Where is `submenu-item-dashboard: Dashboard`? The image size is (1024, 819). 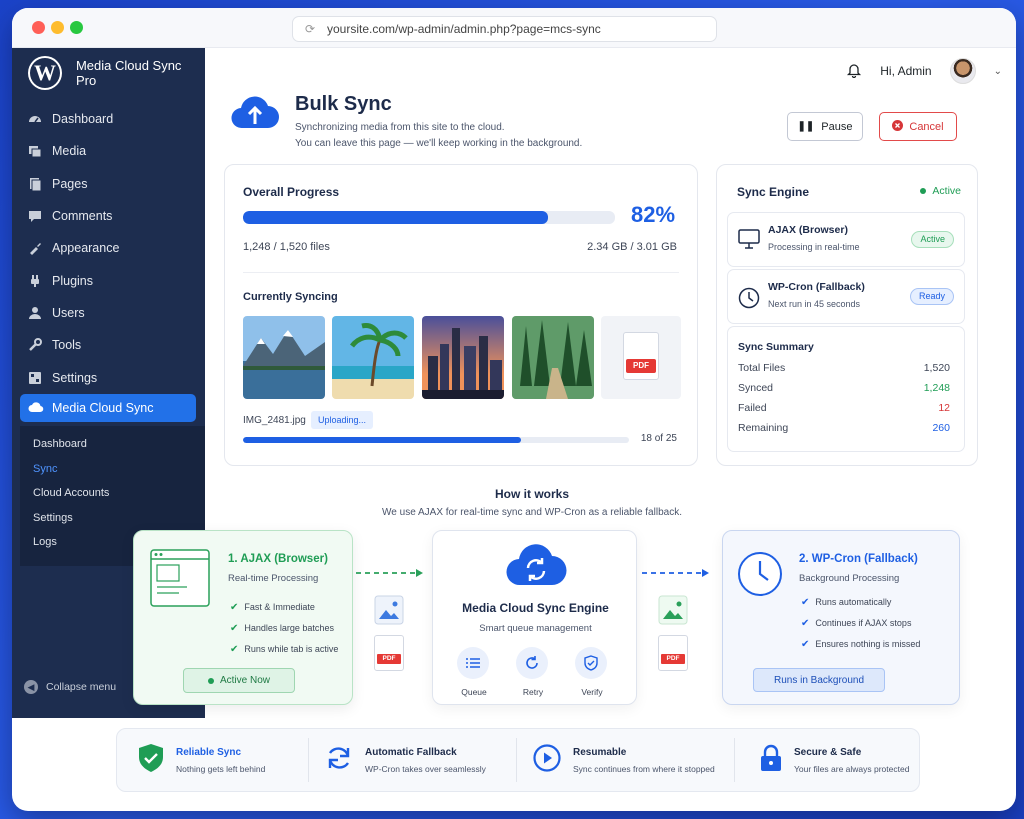
submenu-item-dashboard: Dashboard is located at coordinates (112, 444).